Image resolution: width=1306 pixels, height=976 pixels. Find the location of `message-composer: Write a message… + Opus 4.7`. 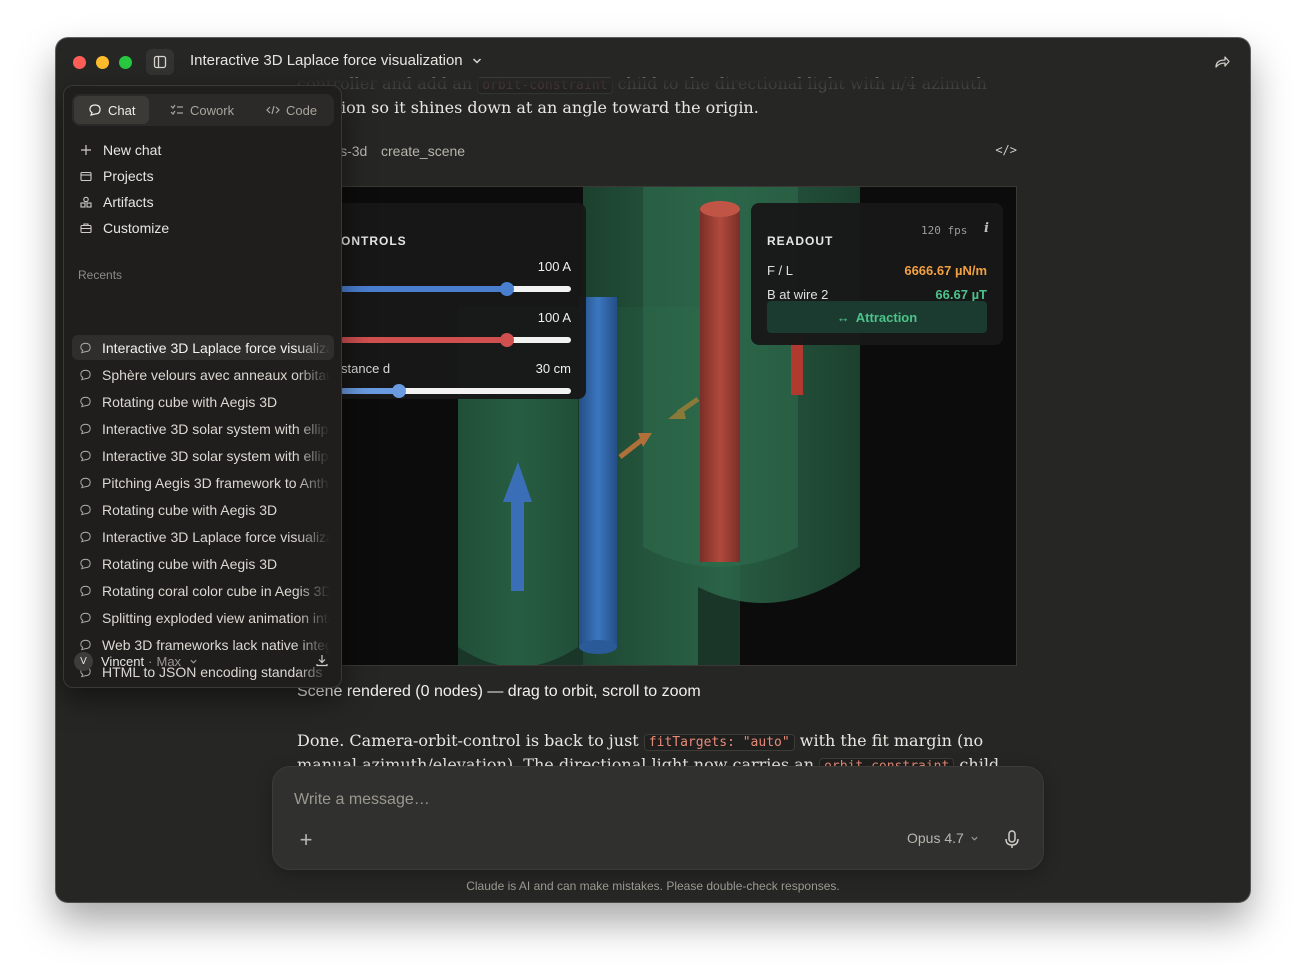

message-composer: Write a message… + Opus 4.7 is located at coordinates (658, 818).